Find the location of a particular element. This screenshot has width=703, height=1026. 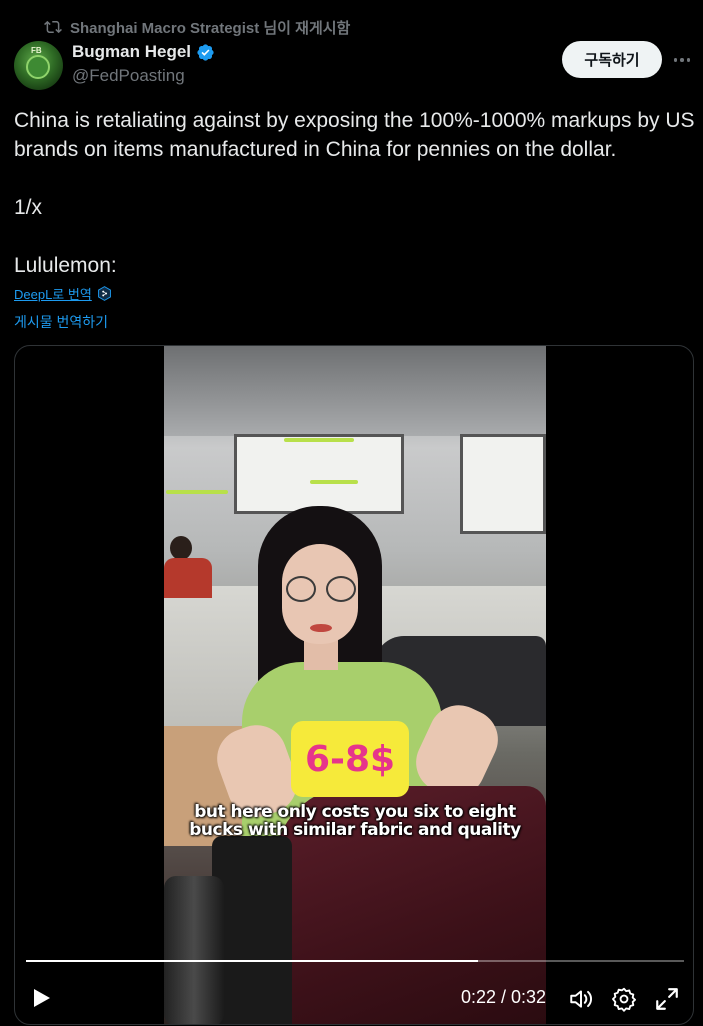

repost-indicator: Shanghai Macro Strategist 님이 재게시함 is located at coordinates (197, 27).